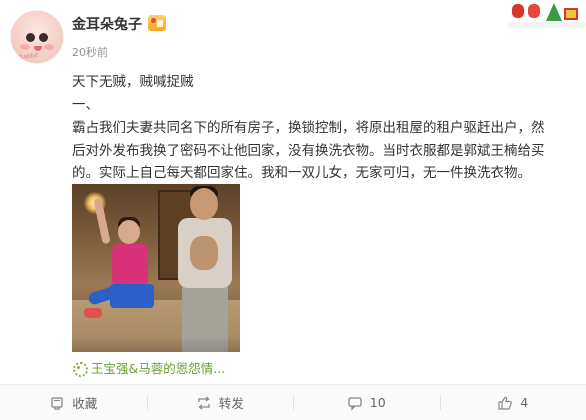 This screenshot has width=586, height=420. I want to click on photo-shadow, so click(156, 344).